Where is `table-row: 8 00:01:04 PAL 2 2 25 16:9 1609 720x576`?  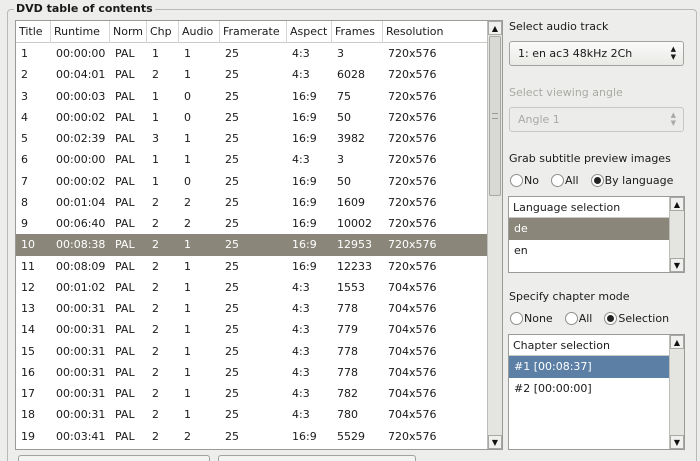 table-row: 8 00:01:04 PAL 2 2 25 16:9 1609 720x576 is located at coordinates (252, 202).